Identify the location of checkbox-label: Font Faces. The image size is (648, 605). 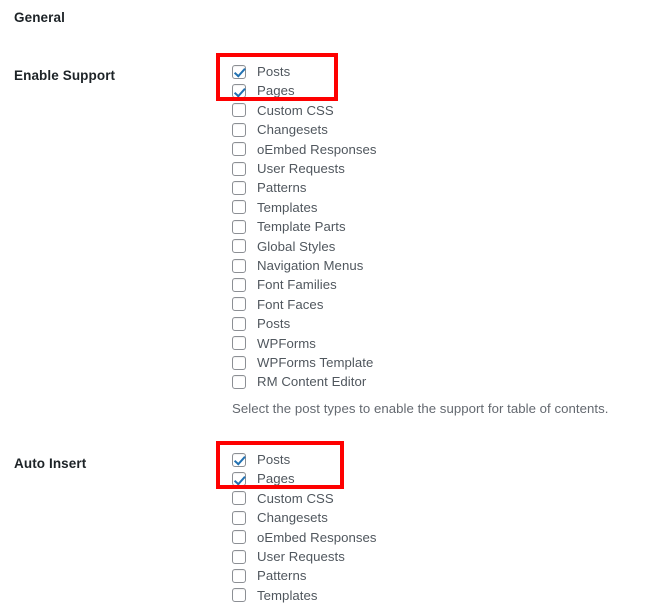
(290, 304).